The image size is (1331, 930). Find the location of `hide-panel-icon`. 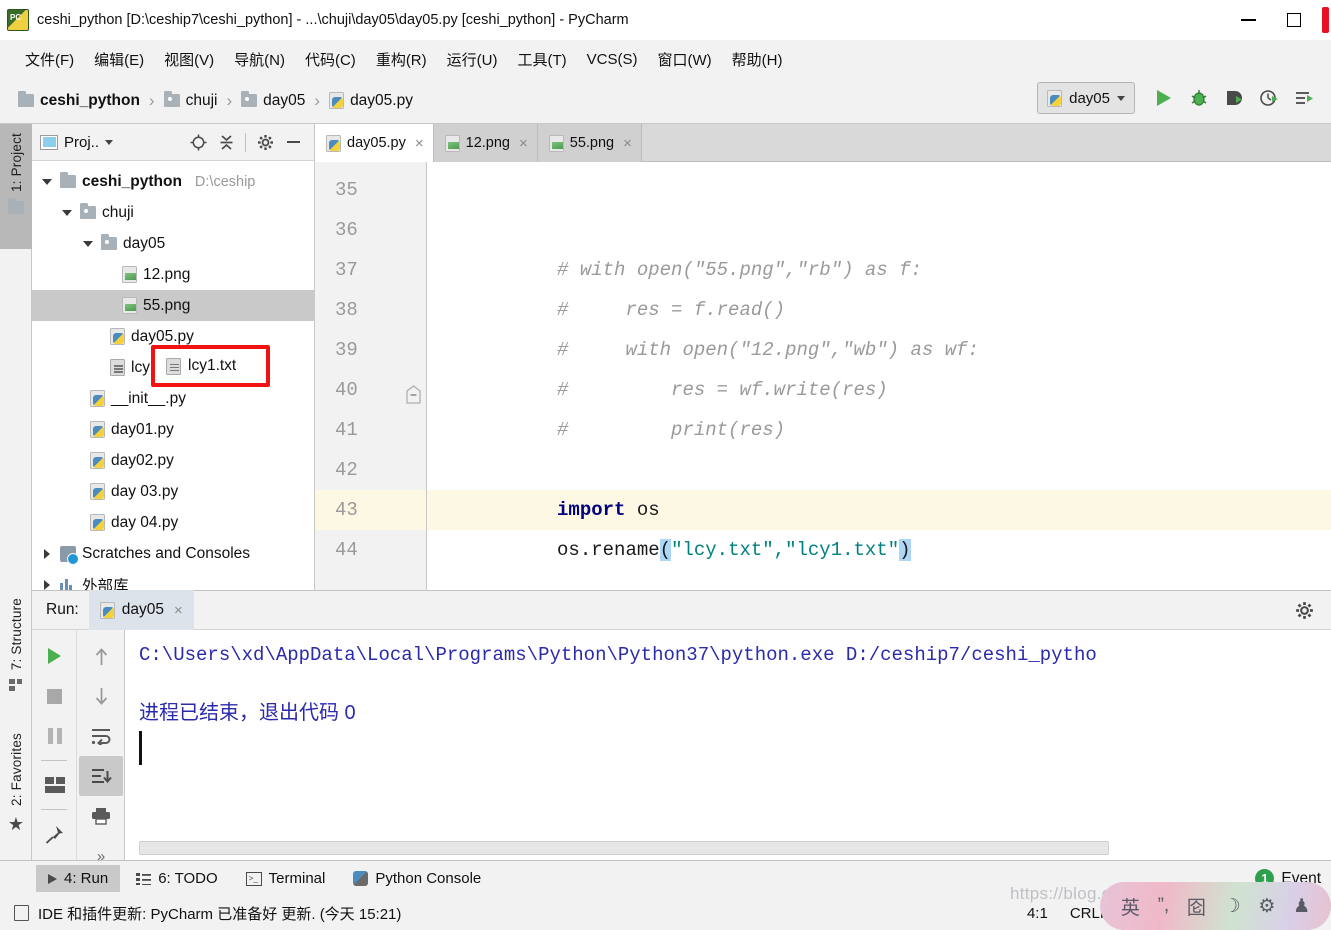

hide-panel-icon is located at coordinates (293, 142).